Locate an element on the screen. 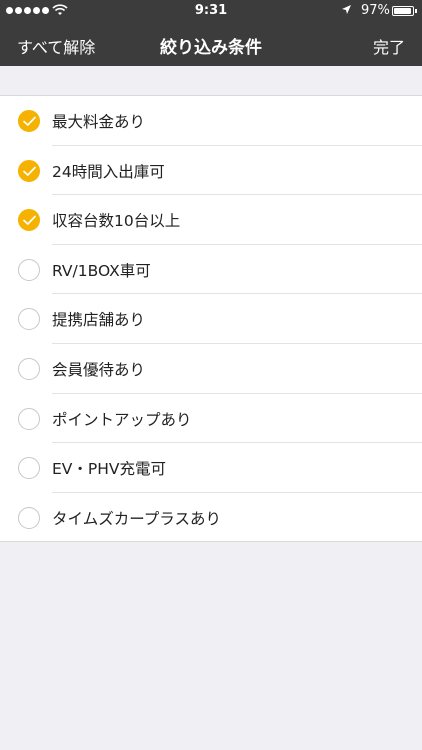 The image size is (422, 750). filter-label: タイムズカープラスあり is located at coordinates (136, 518).